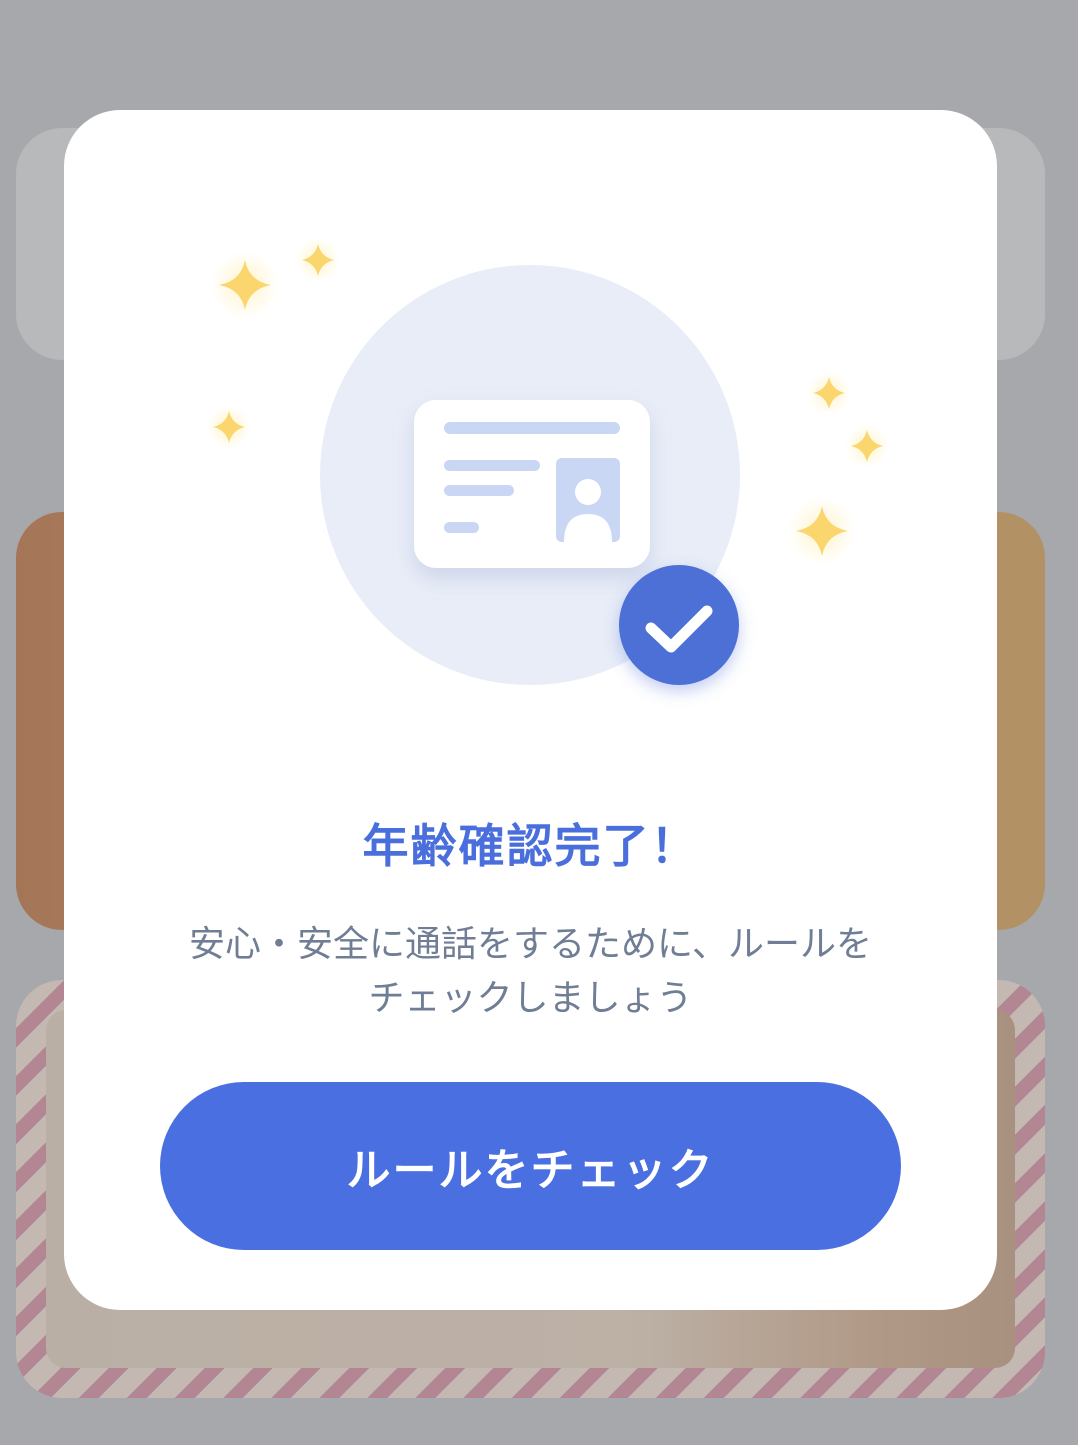  I want to click on check-rules-button: ルールをチェック, so click(530, 1166).